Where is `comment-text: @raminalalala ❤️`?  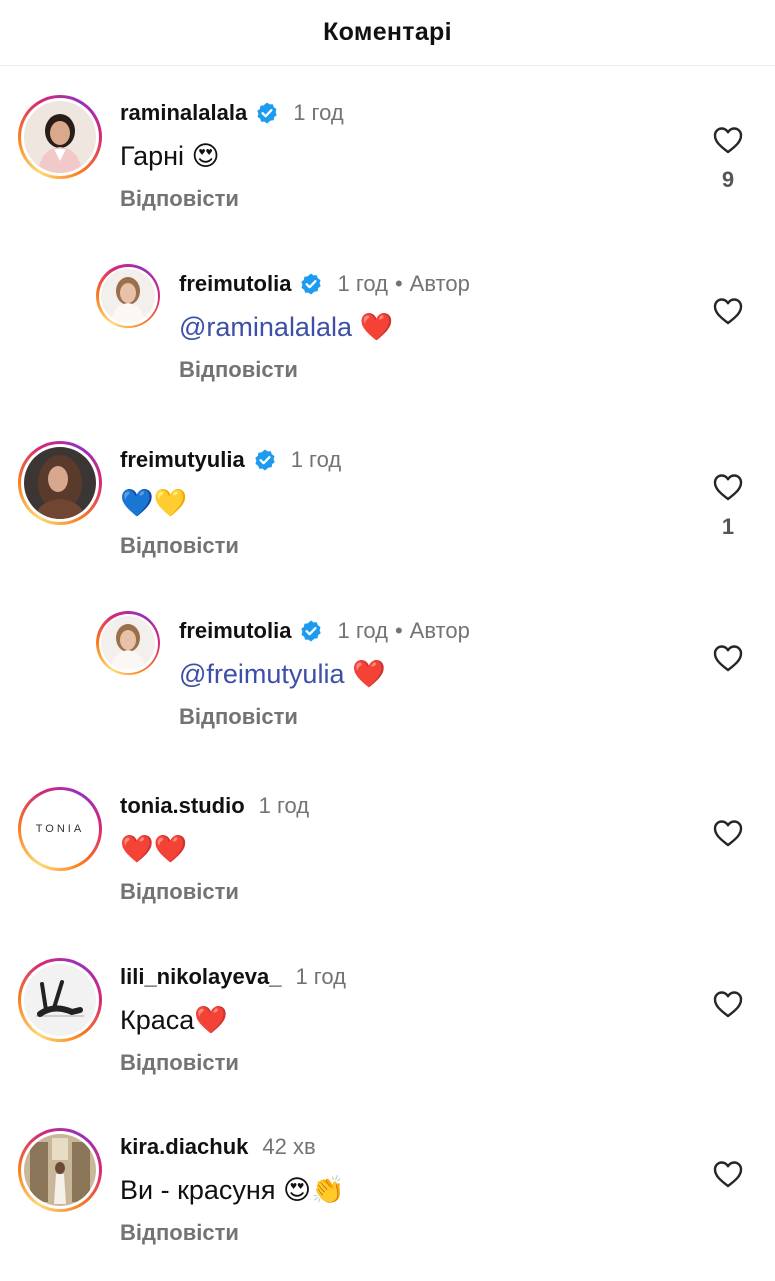
comment-text: @raminalalala ❤️ is located at coordinates (324, 327).